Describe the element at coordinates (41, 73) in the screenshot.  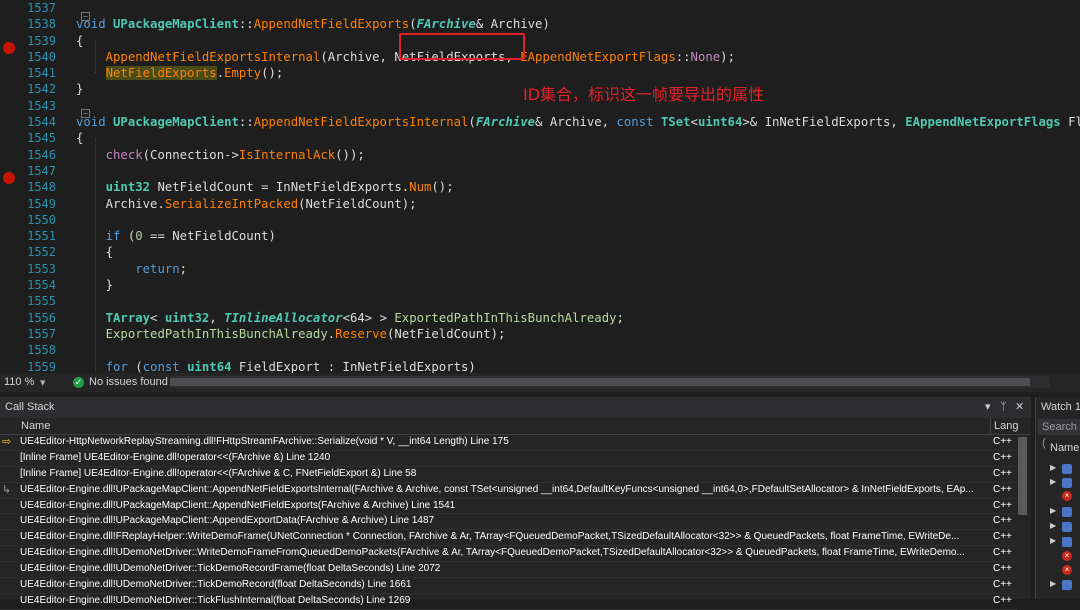
I see `line-number: 1541` at that location.